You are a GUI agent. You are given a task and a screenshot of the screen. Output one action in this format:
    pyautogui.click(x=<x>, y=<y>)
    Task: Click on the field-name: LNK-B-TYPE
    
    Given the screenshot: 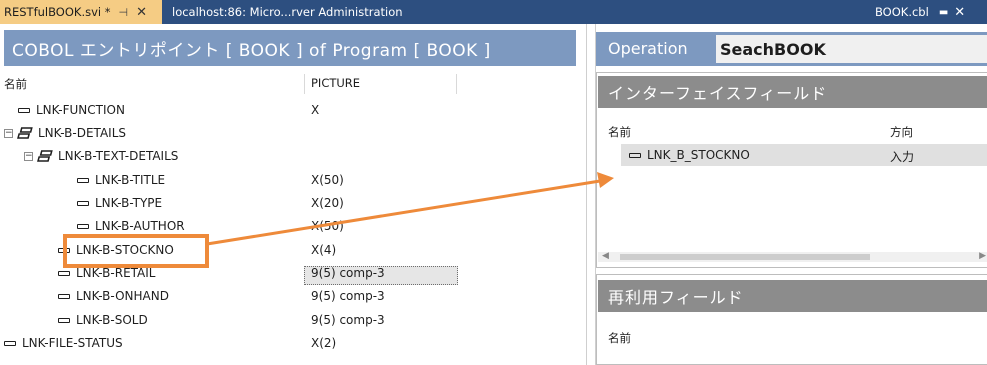 What is the action you would take?
    pyautogui.click(x=129, y=203)
    